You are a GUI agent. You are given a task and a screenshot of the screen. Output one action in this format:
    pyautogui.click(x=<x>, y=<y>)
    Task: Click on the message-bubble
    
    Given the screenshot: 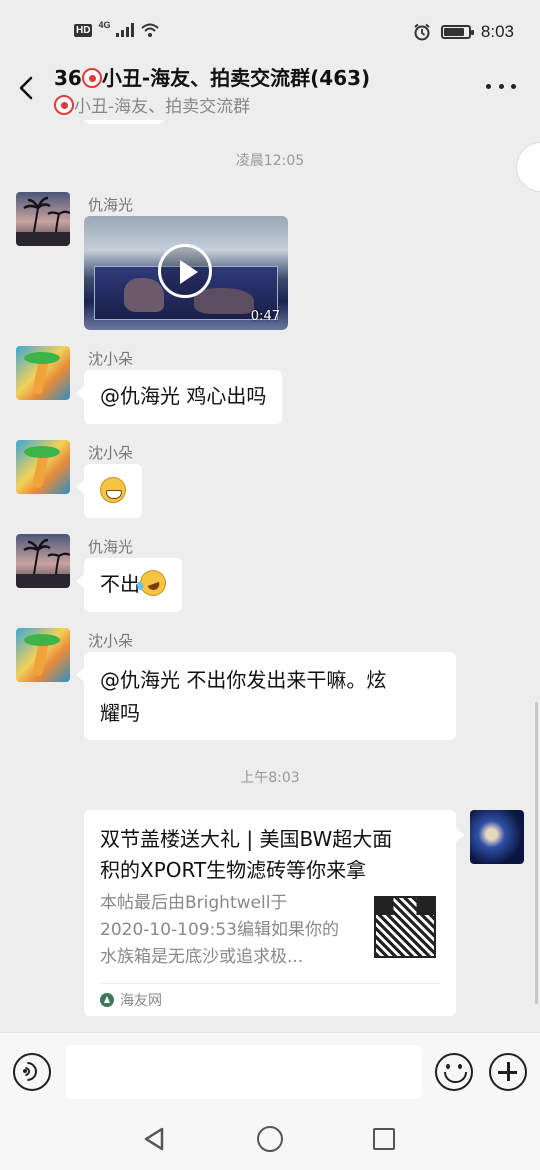 What is the action you would take?
    pyautogui.click(x=109, y=491)
    